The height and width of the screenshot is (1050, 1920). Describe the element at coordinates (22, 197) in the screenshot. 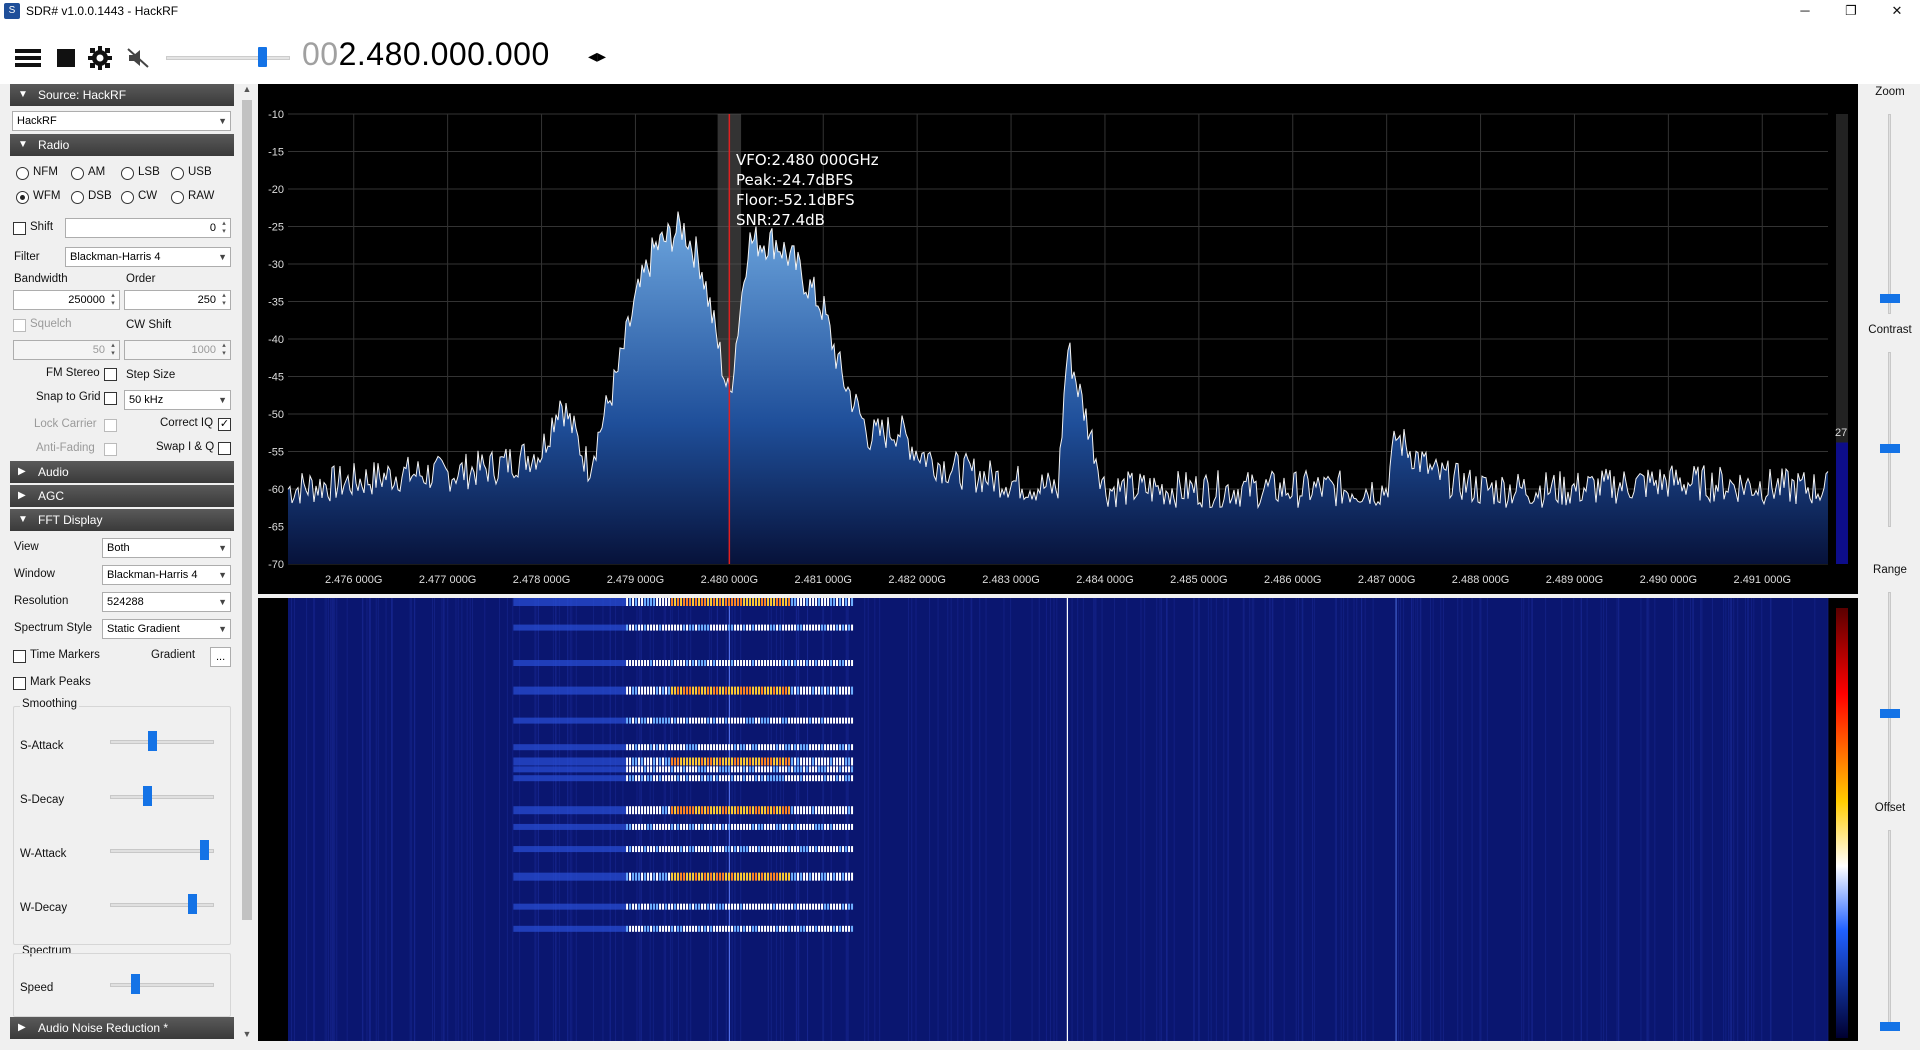

I see `mode-radio-wfm` at that location.